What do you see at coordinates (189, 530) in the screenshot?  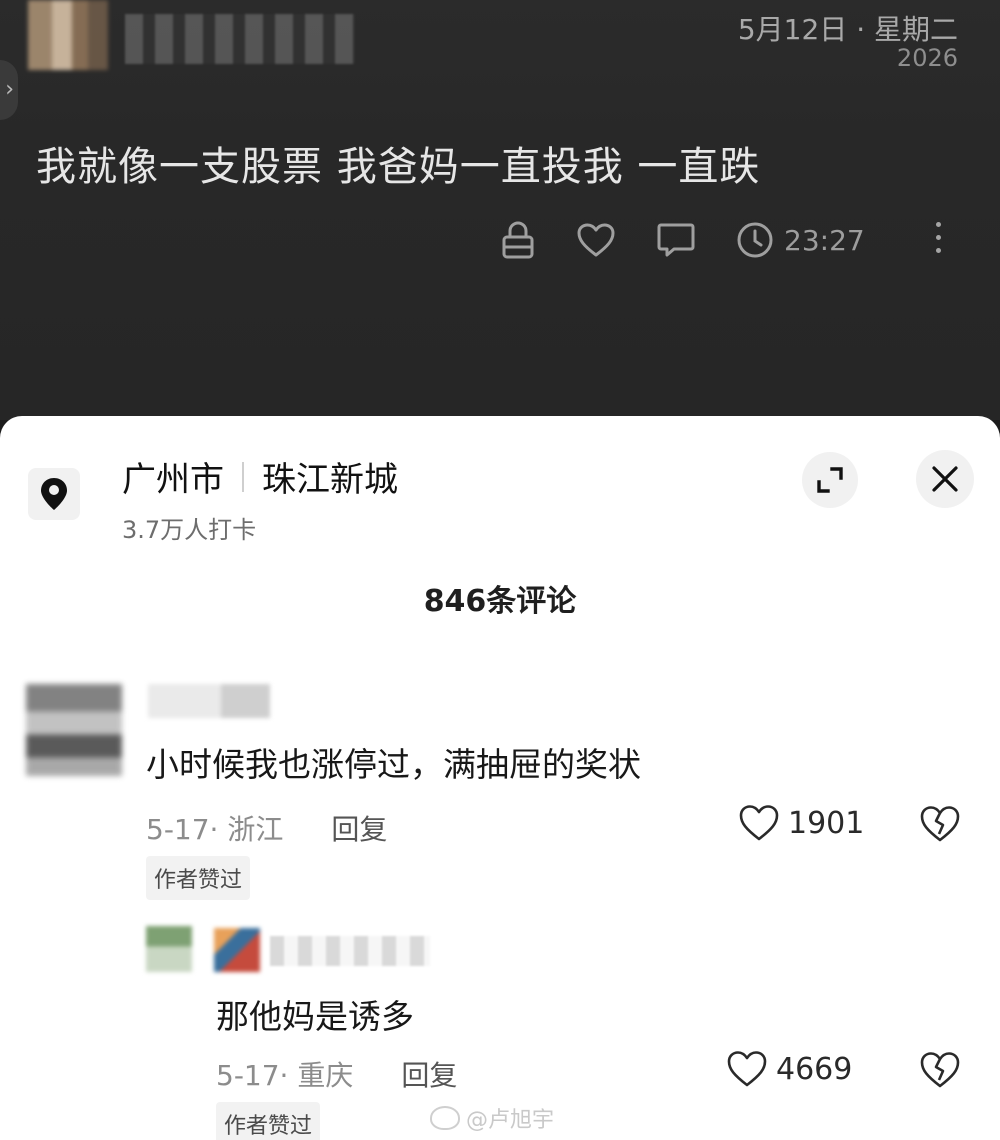 I see `location-checkins: 3.7万人打卡` at bounding box center [189, 530].